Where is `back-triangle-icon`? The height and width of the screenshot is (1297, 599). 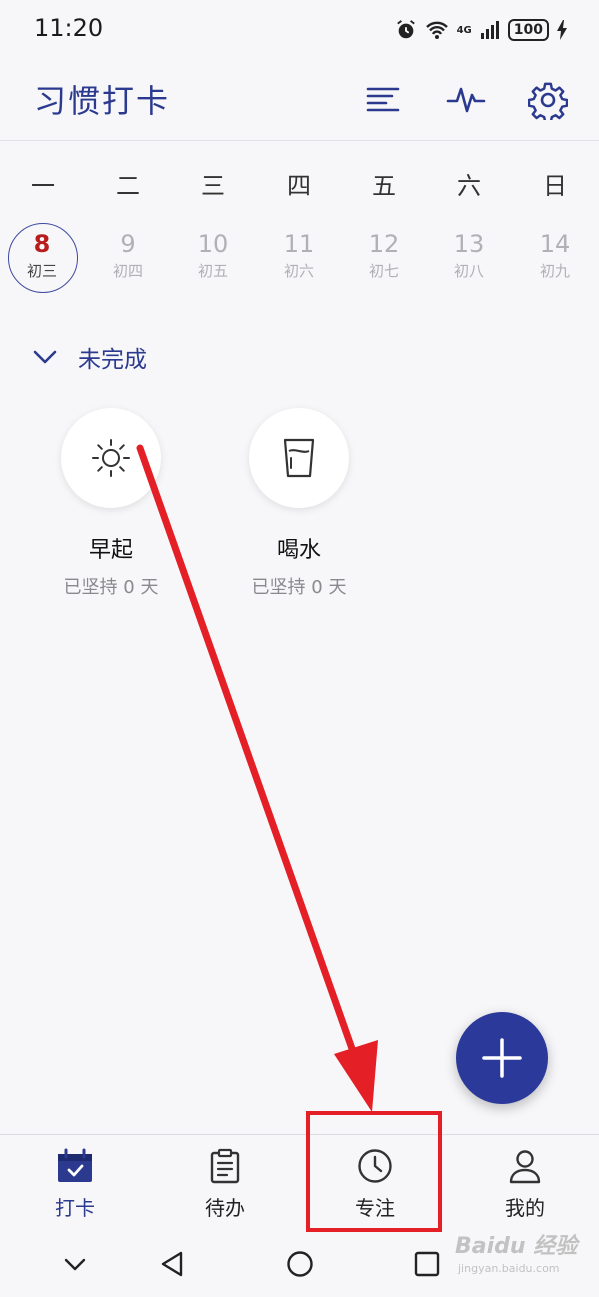
back-triangle-icon is located at coordinates (172, 1264).